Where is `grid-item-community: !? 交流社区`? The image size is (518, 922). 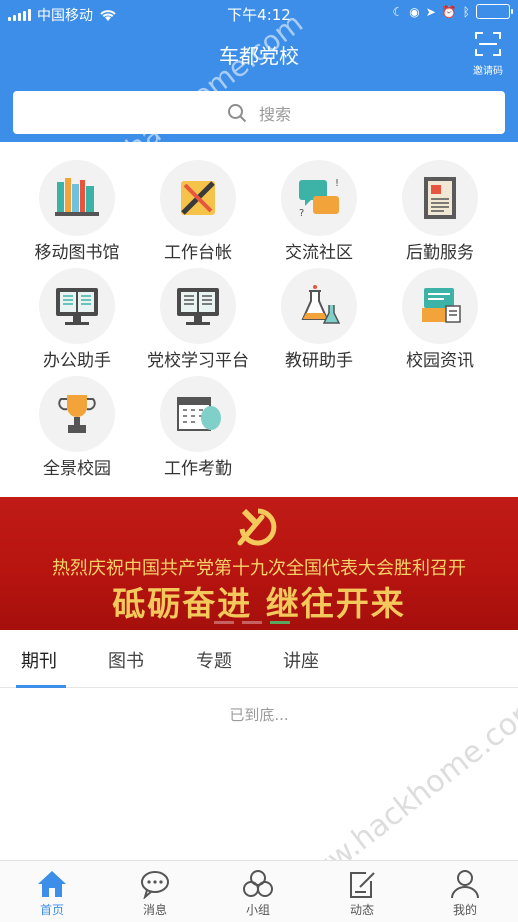
grid-item-community: !? 交流社区 is located at coordinates (319, 207).